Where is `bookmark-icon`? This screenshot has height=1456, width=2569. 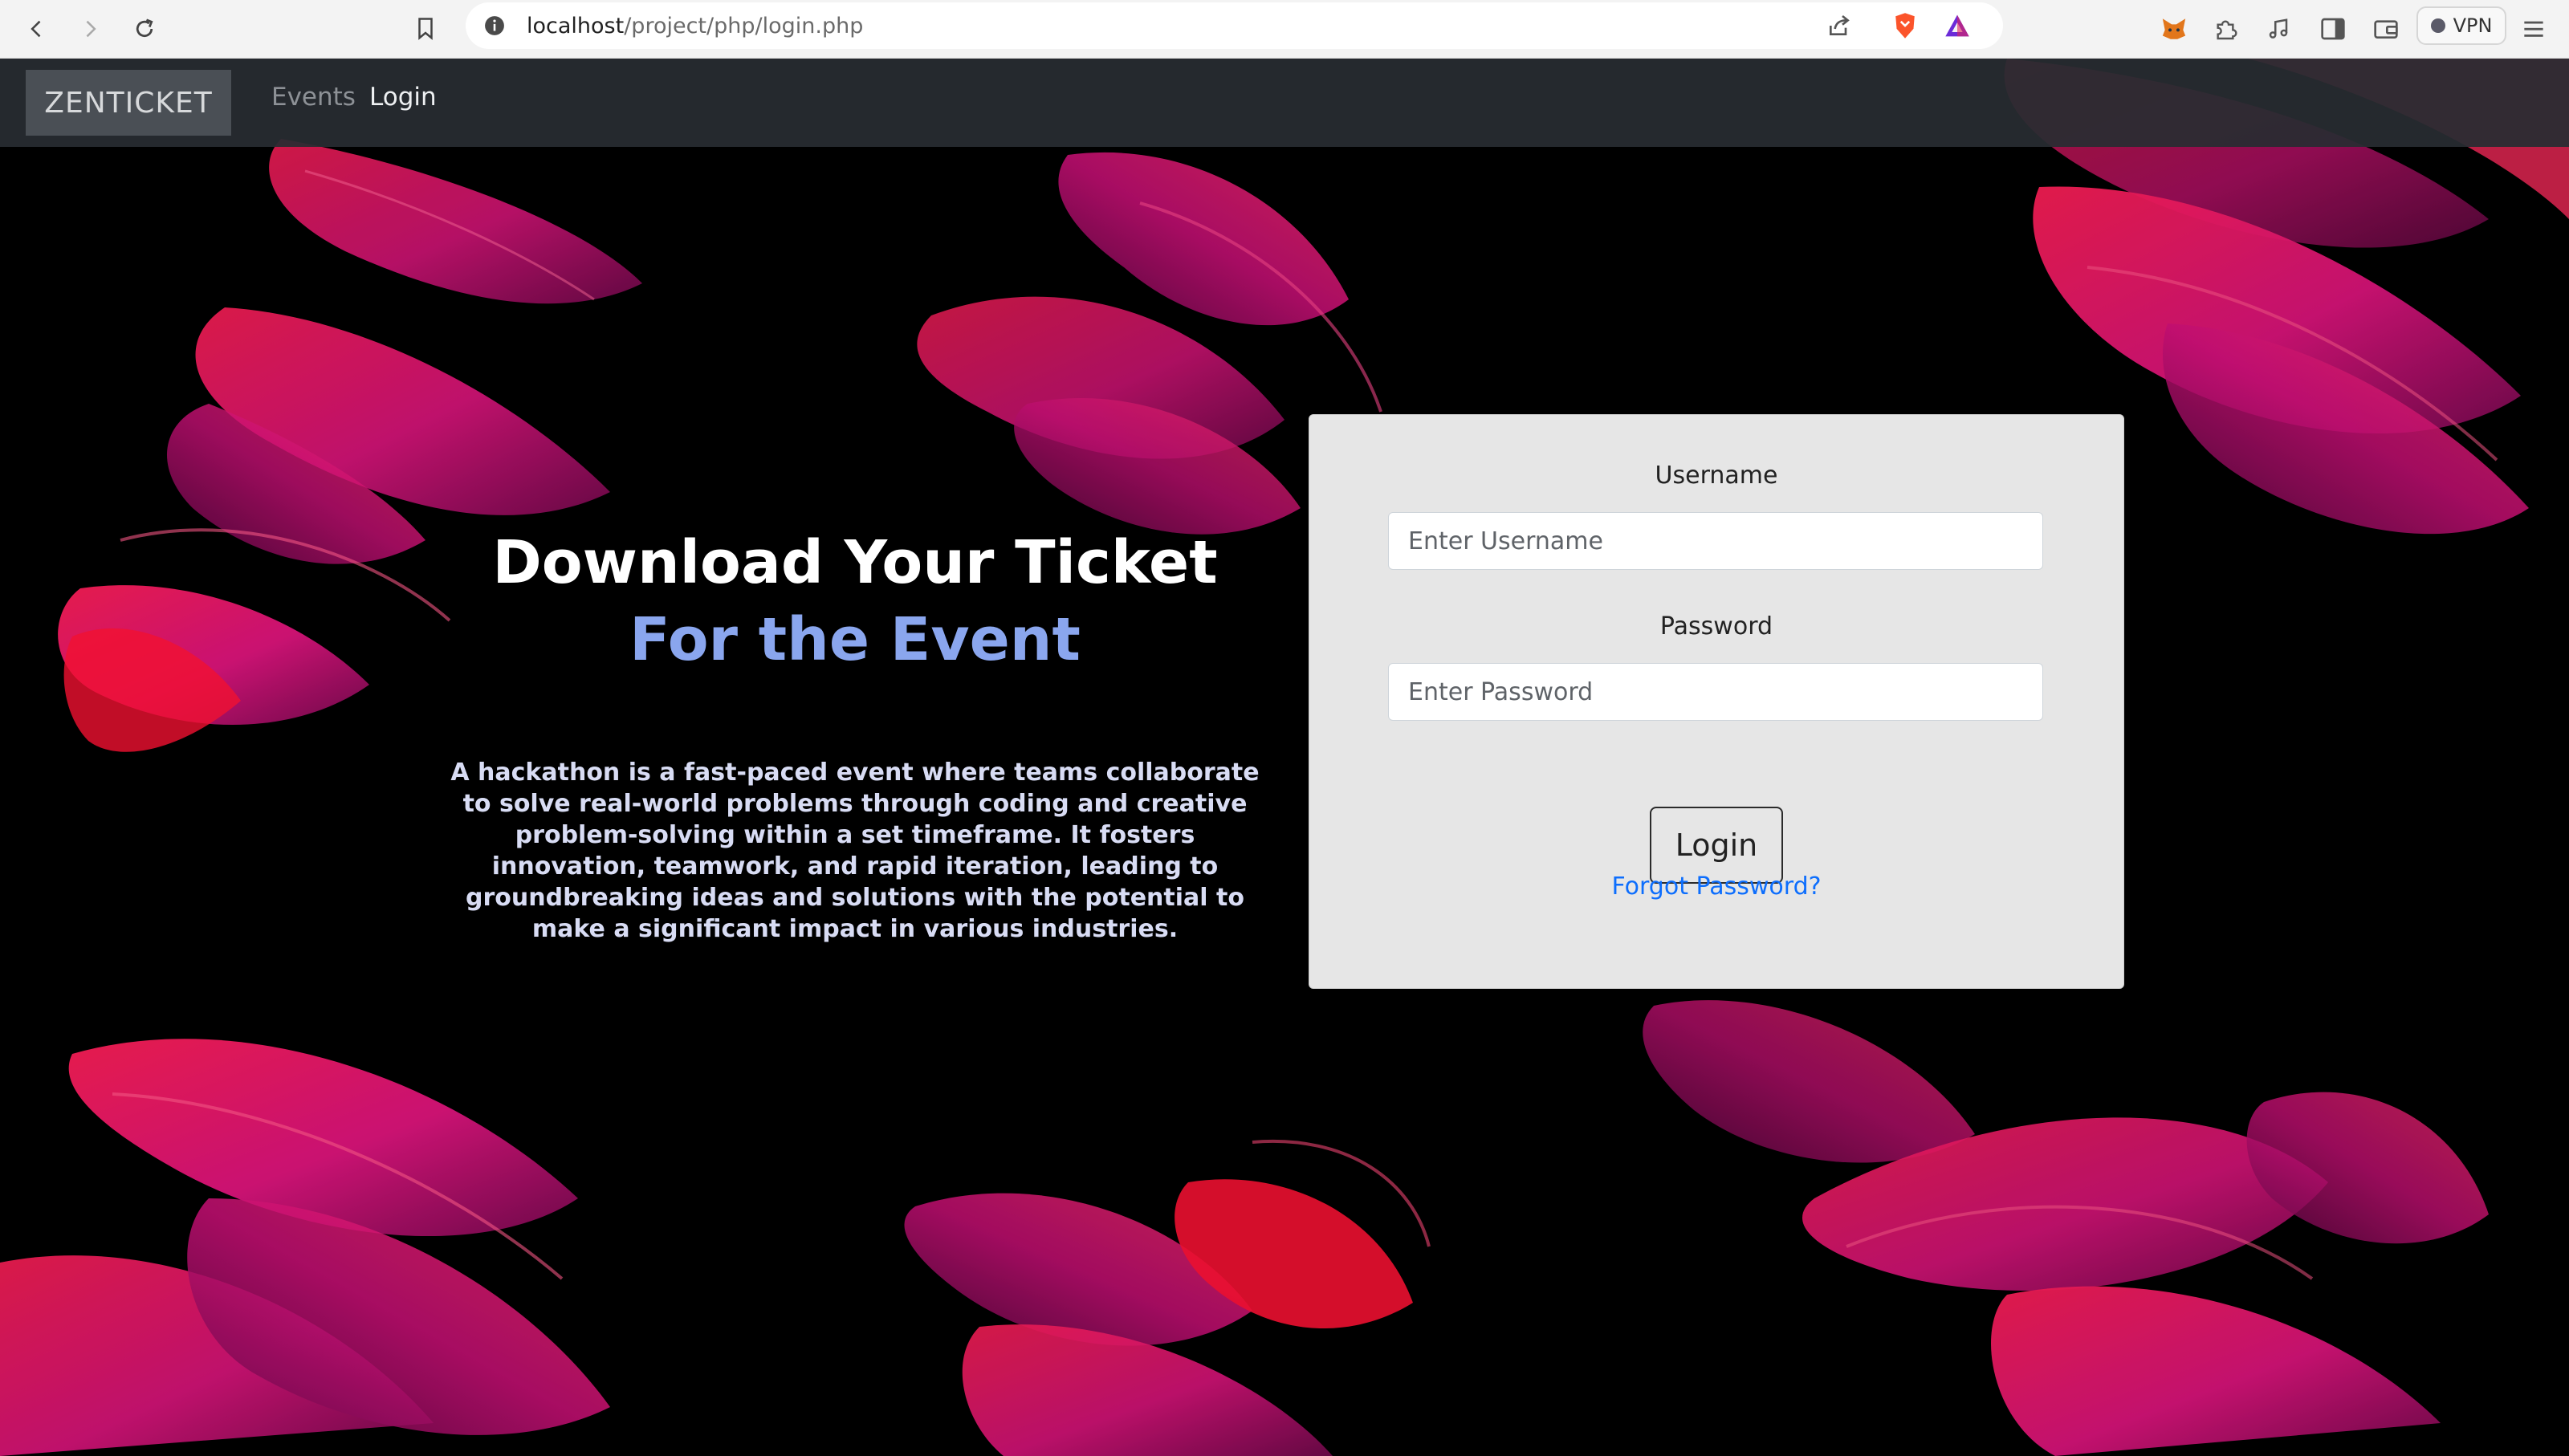
bookmark-icon is located at coordinates (425, 29).